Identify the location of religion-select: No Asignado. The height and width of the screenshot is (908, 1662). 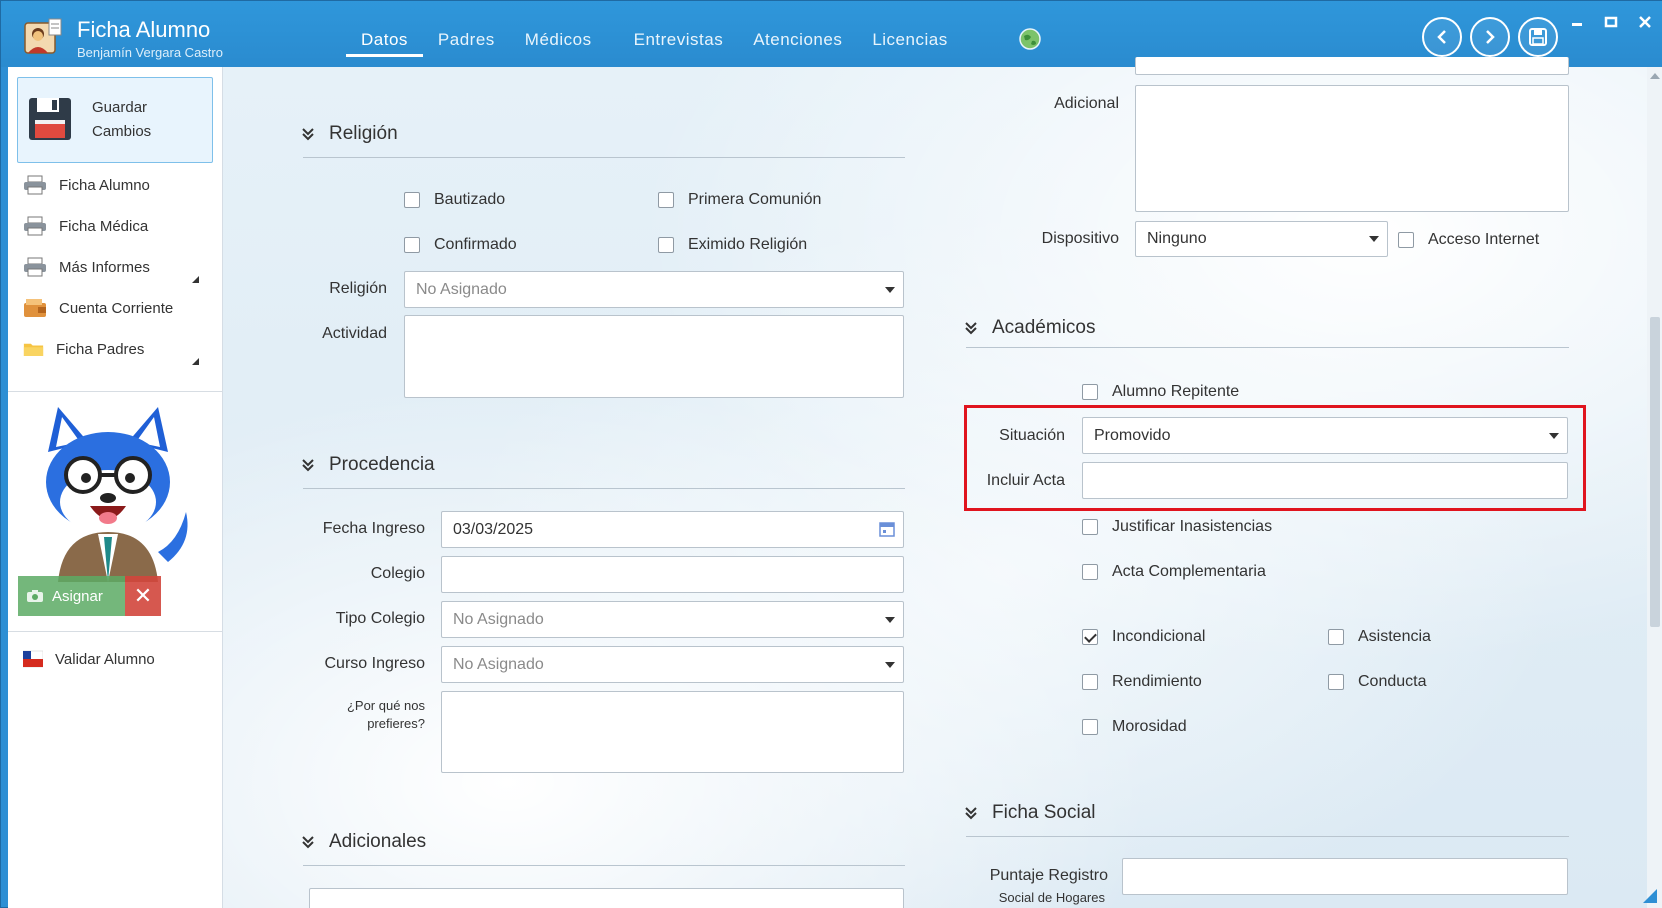
(654, 289).